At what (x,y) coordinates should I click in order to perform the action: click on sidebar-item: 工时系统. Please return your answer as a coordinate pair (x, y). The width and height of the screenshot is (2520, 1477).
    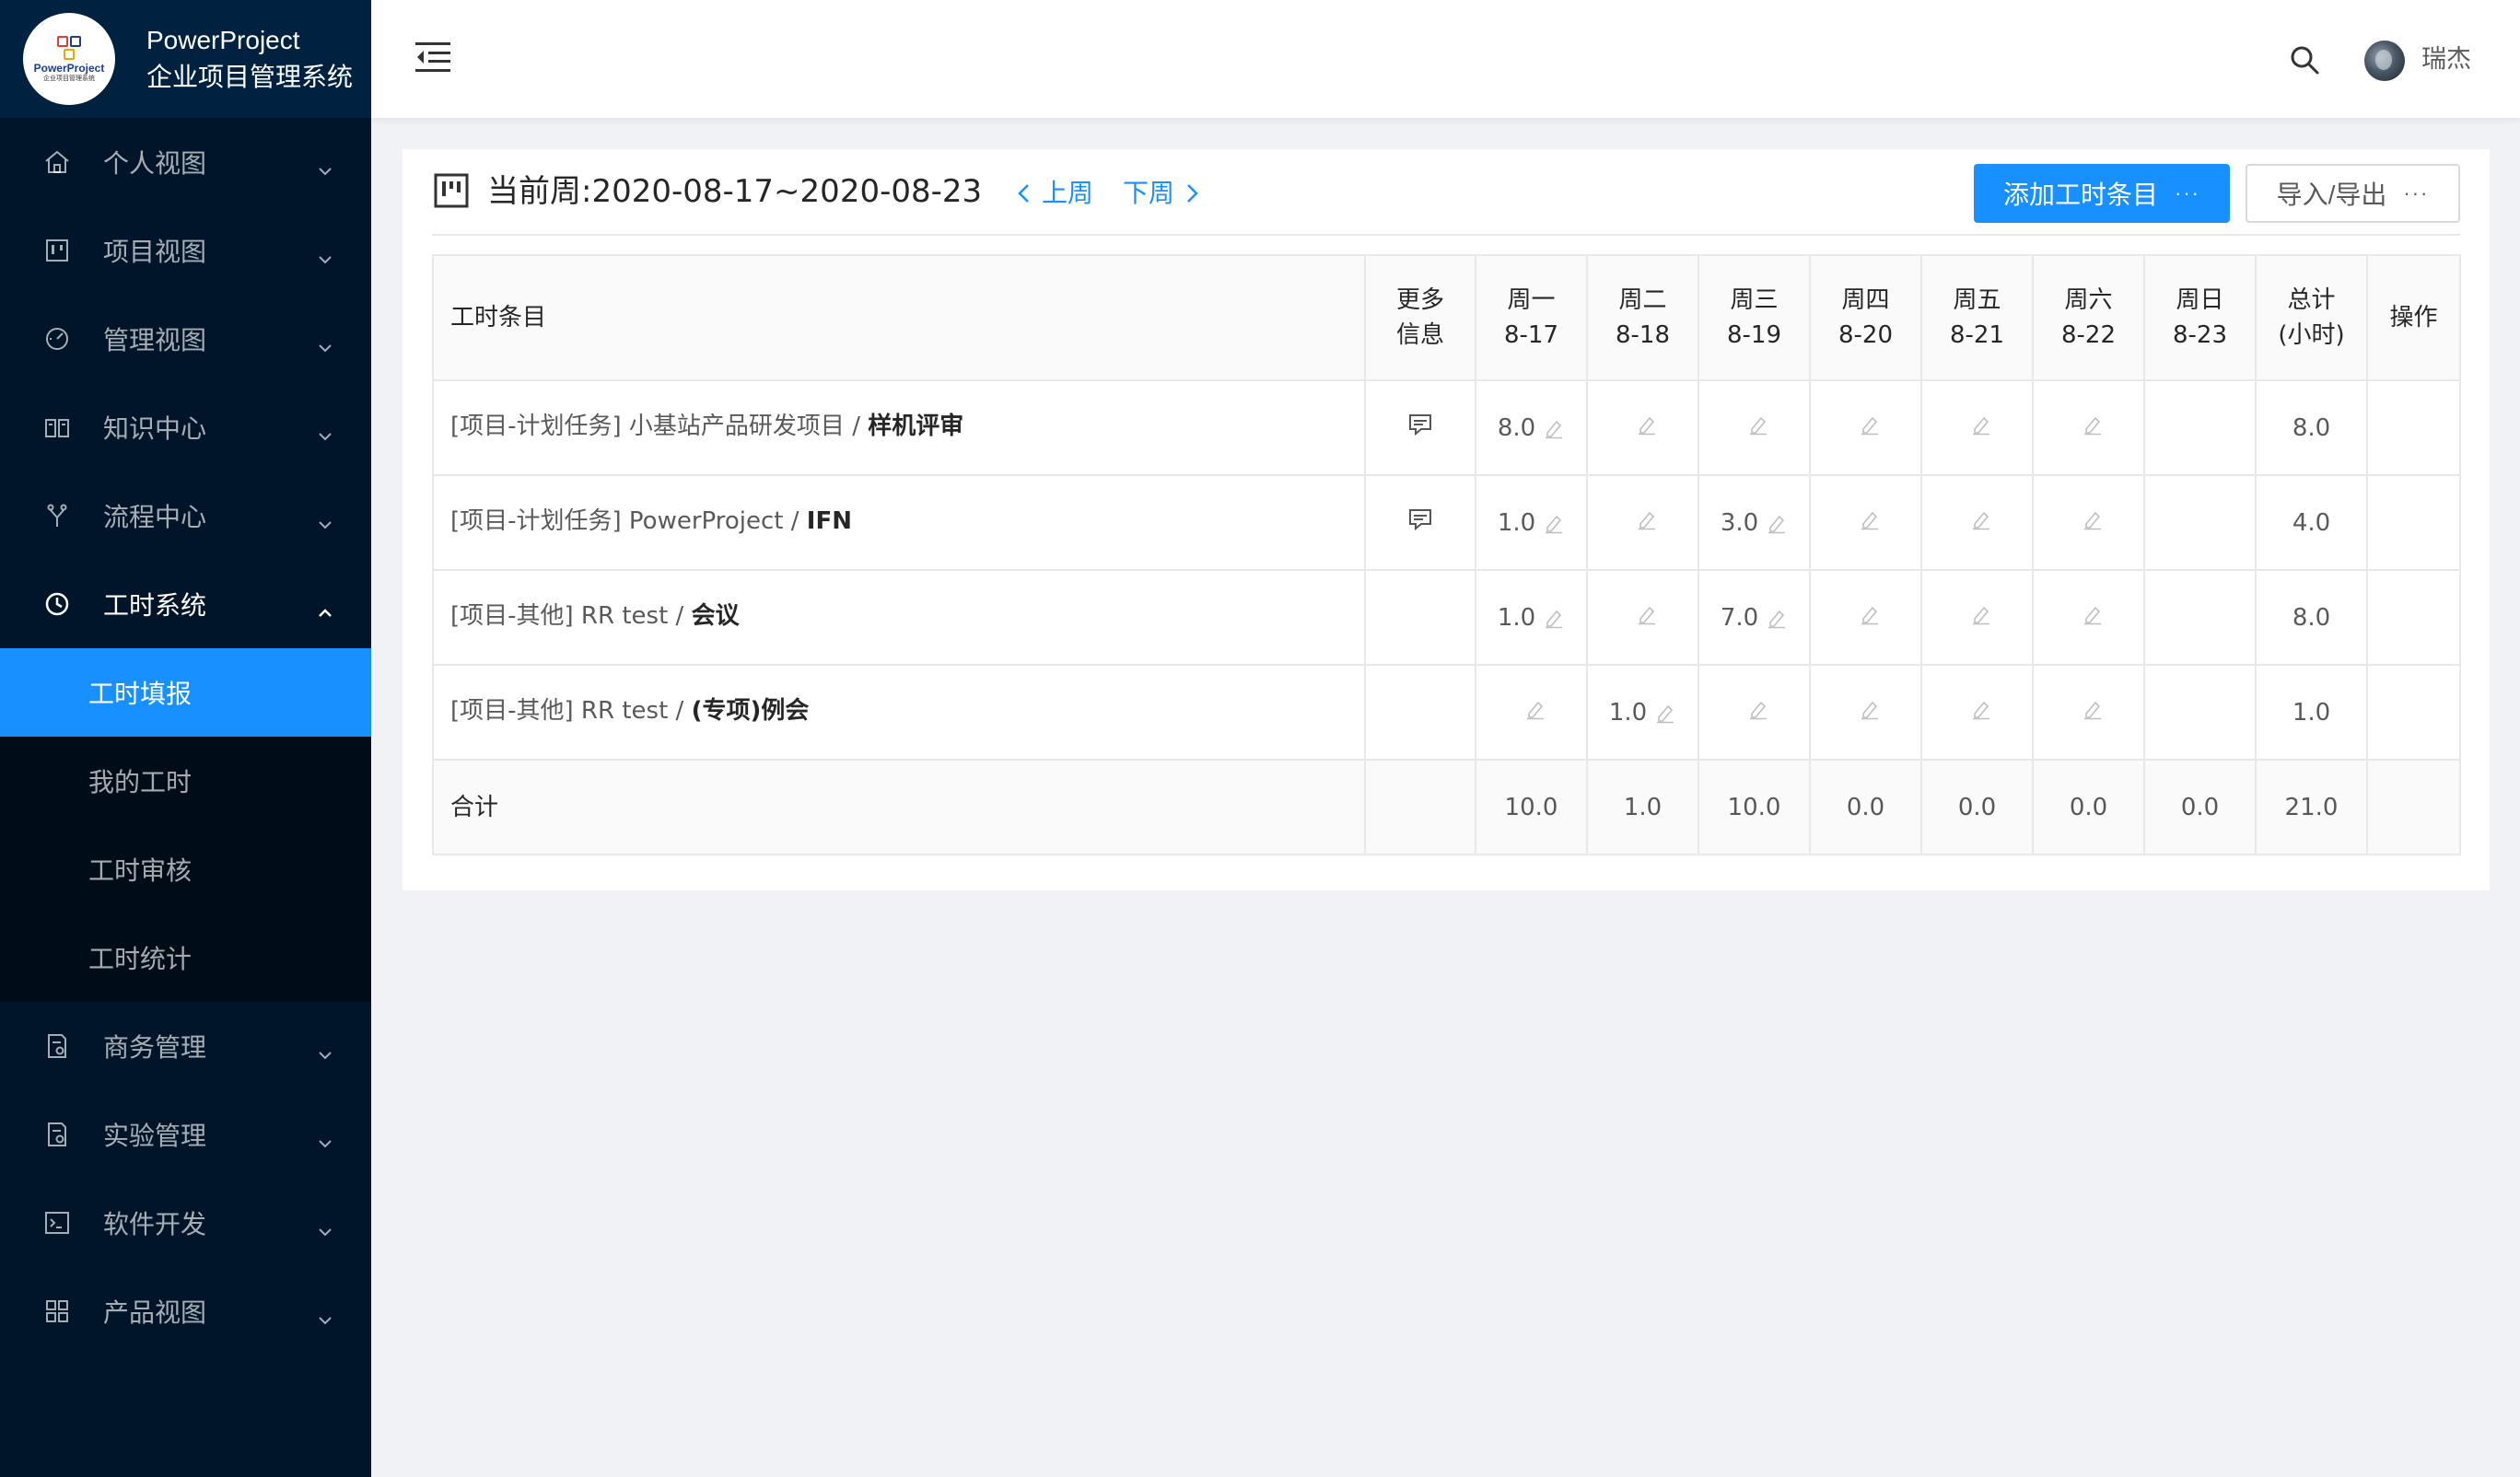
    Looking at the image, I should click on (185, 604).